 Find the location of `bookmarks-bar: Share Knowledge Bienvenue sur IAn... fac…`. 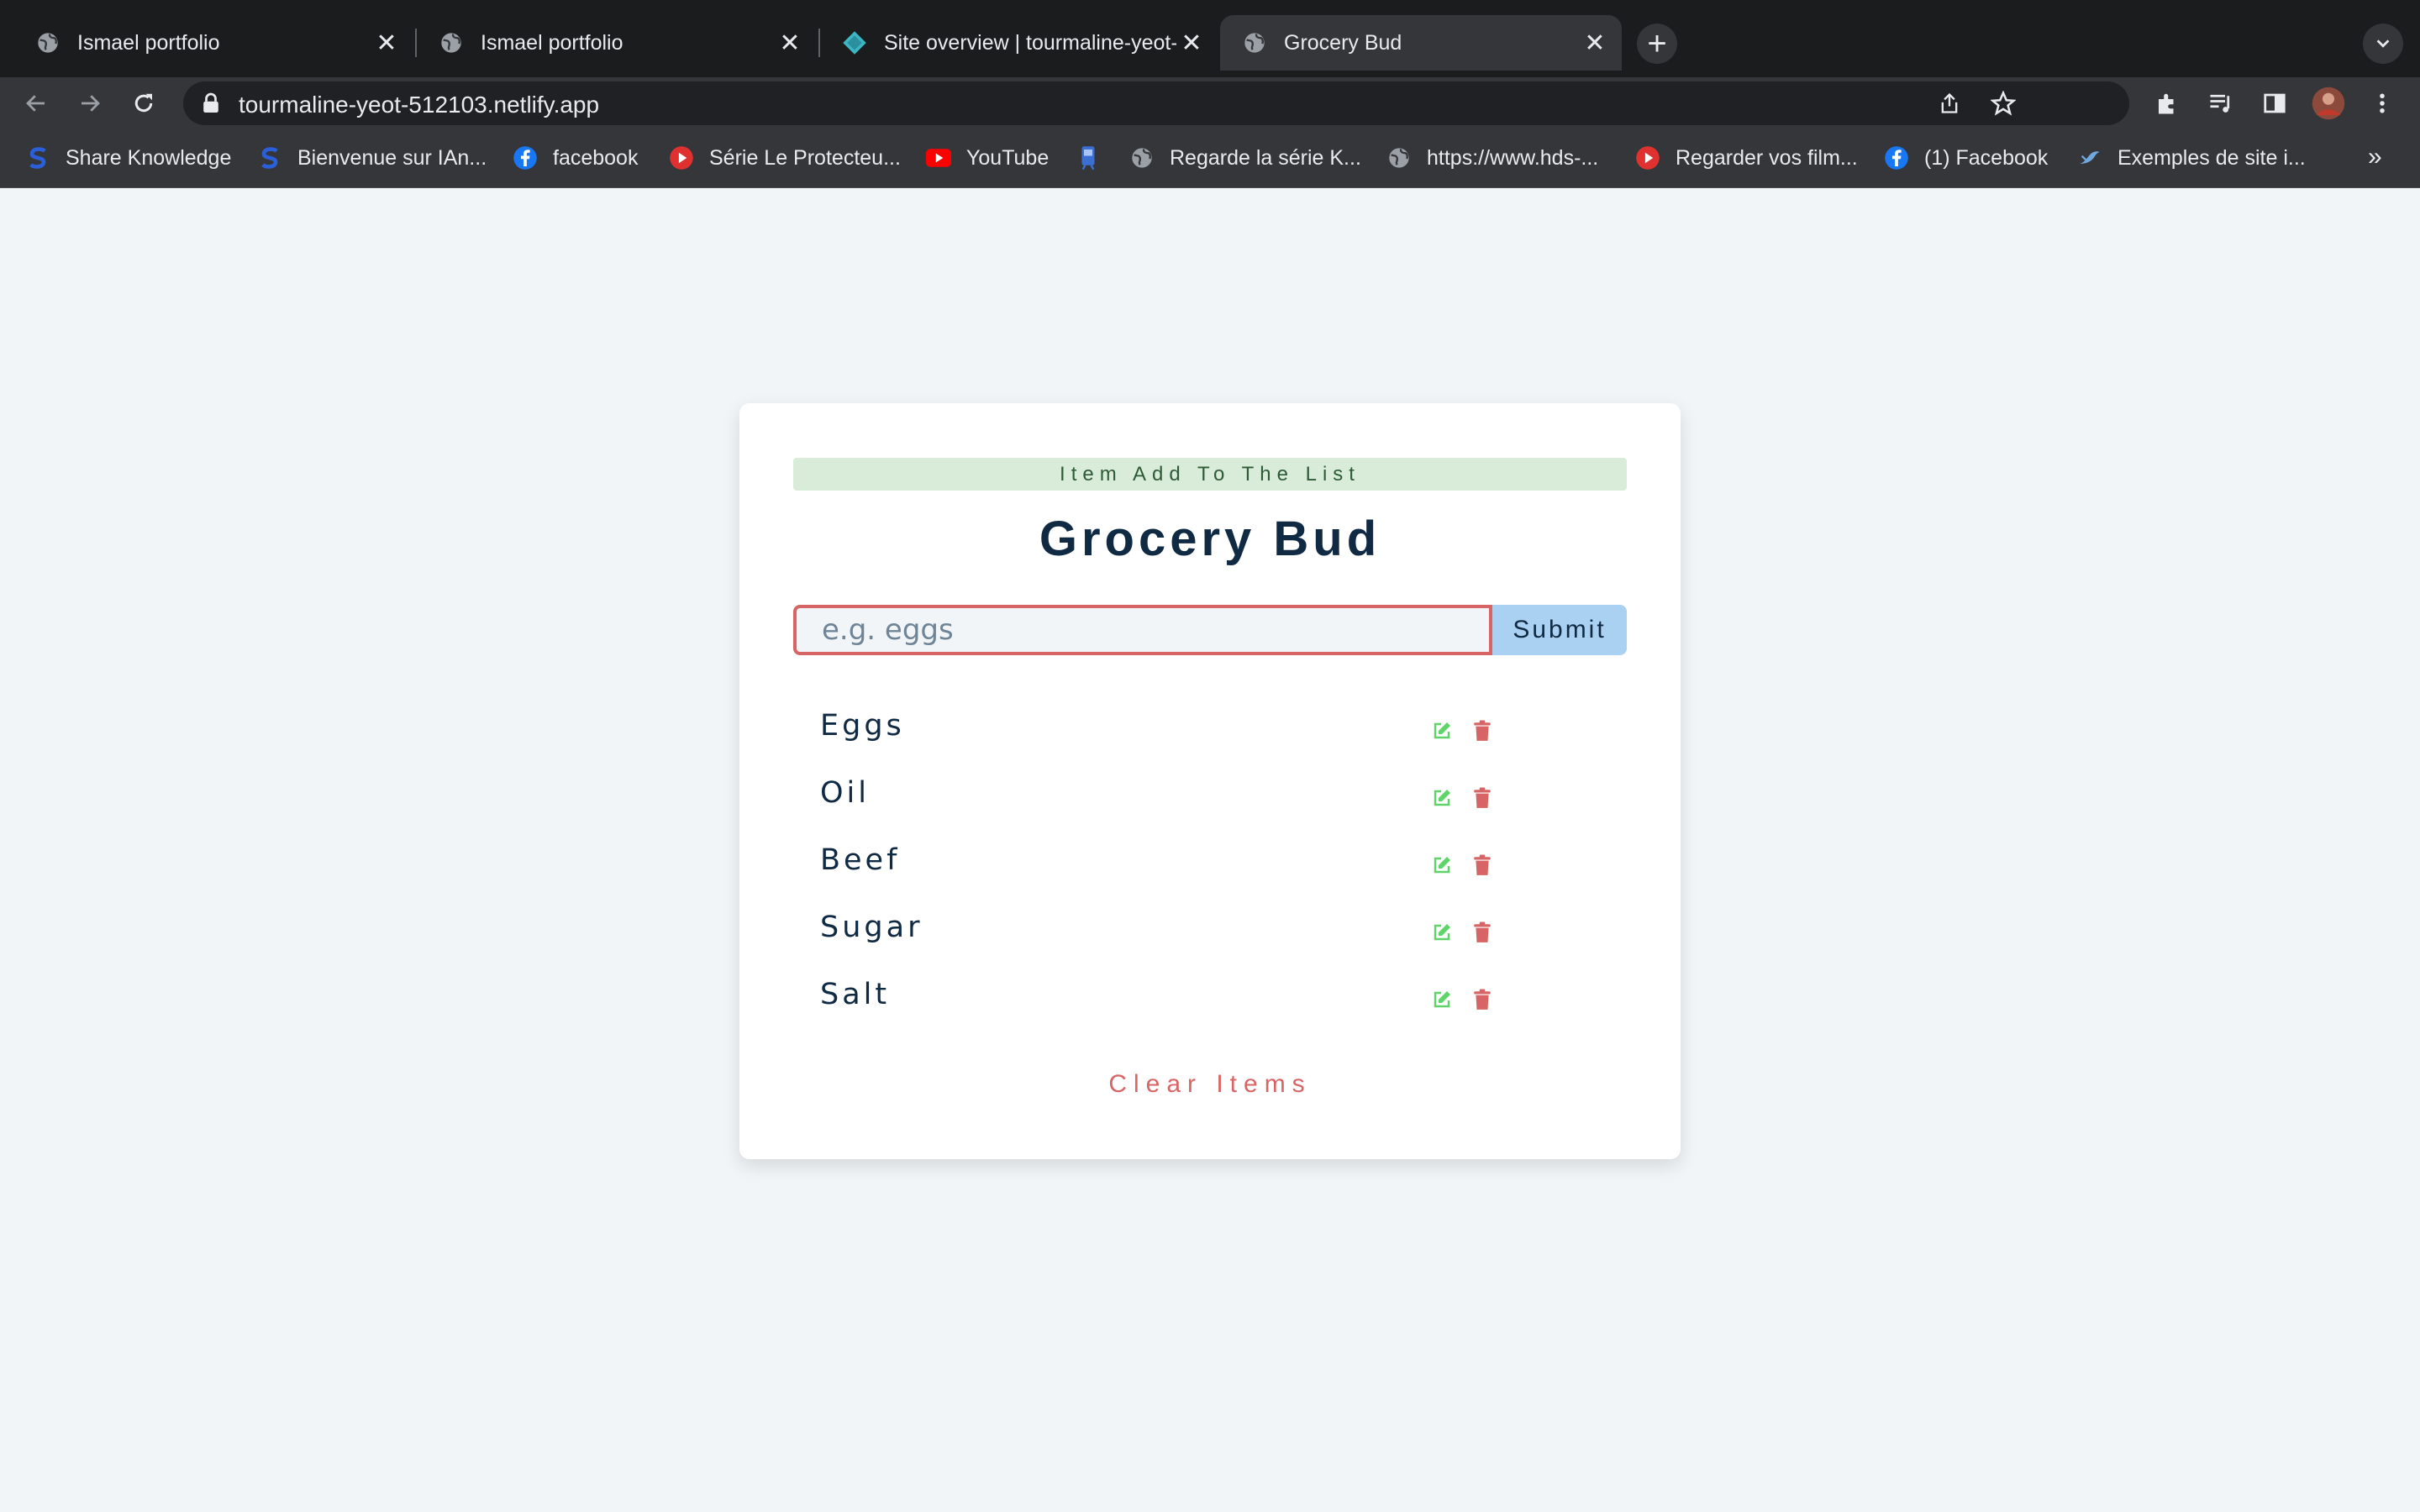

bookmarks-bar: Share Knowledge Bienvenue sur IAn... fac… is located at coordinates (1210, 158).